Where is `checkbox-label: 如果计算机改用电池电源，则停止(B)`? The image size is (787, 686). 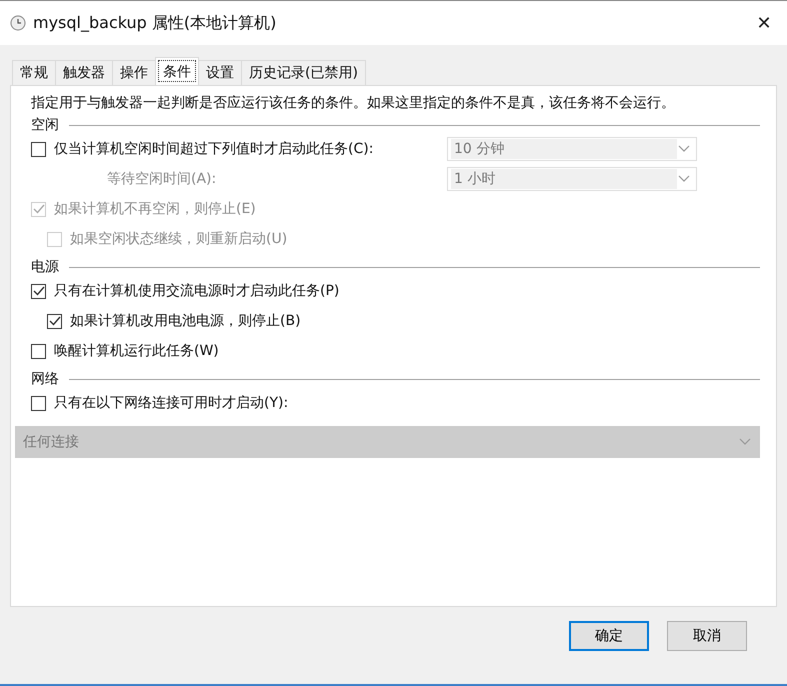 checkbox-label: 如果计算机改用电池电源，则停止(B) is located at coordinates (185, 321).